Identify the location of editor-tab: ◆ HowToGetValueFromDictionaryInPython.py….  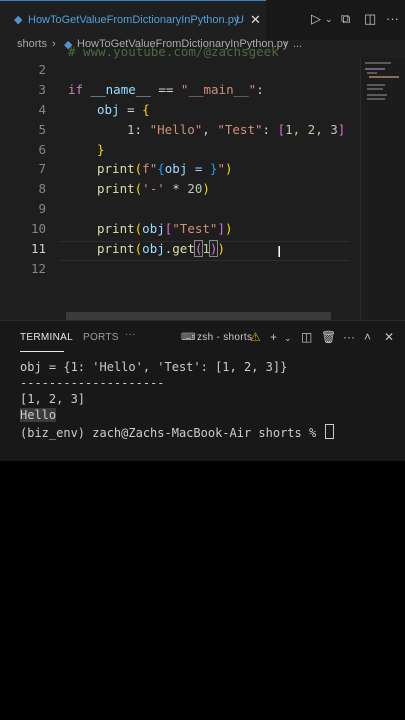
(133, 20).